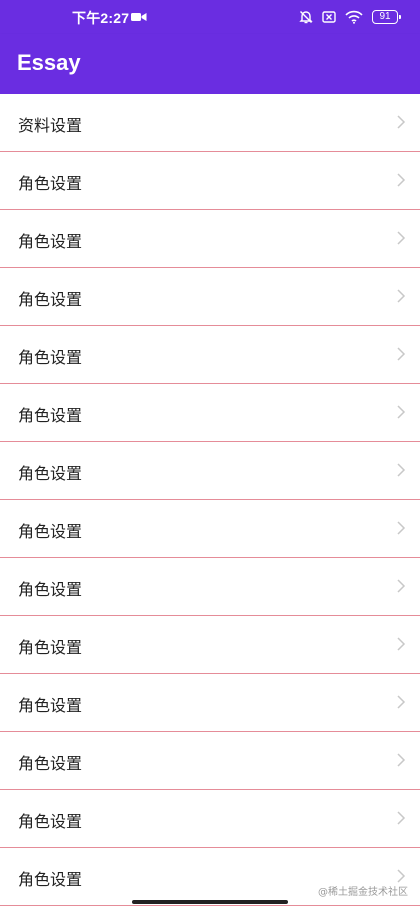 This screenshot has width=420, height=909. I want to click on status-bar: 下午2:27 91, so click(210, 17).